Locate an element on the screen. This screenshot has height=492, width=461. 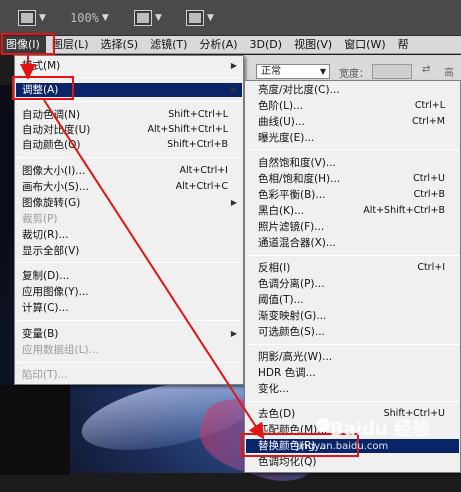
menu-3d: 3D(D) is located at coordinates (266, 45).